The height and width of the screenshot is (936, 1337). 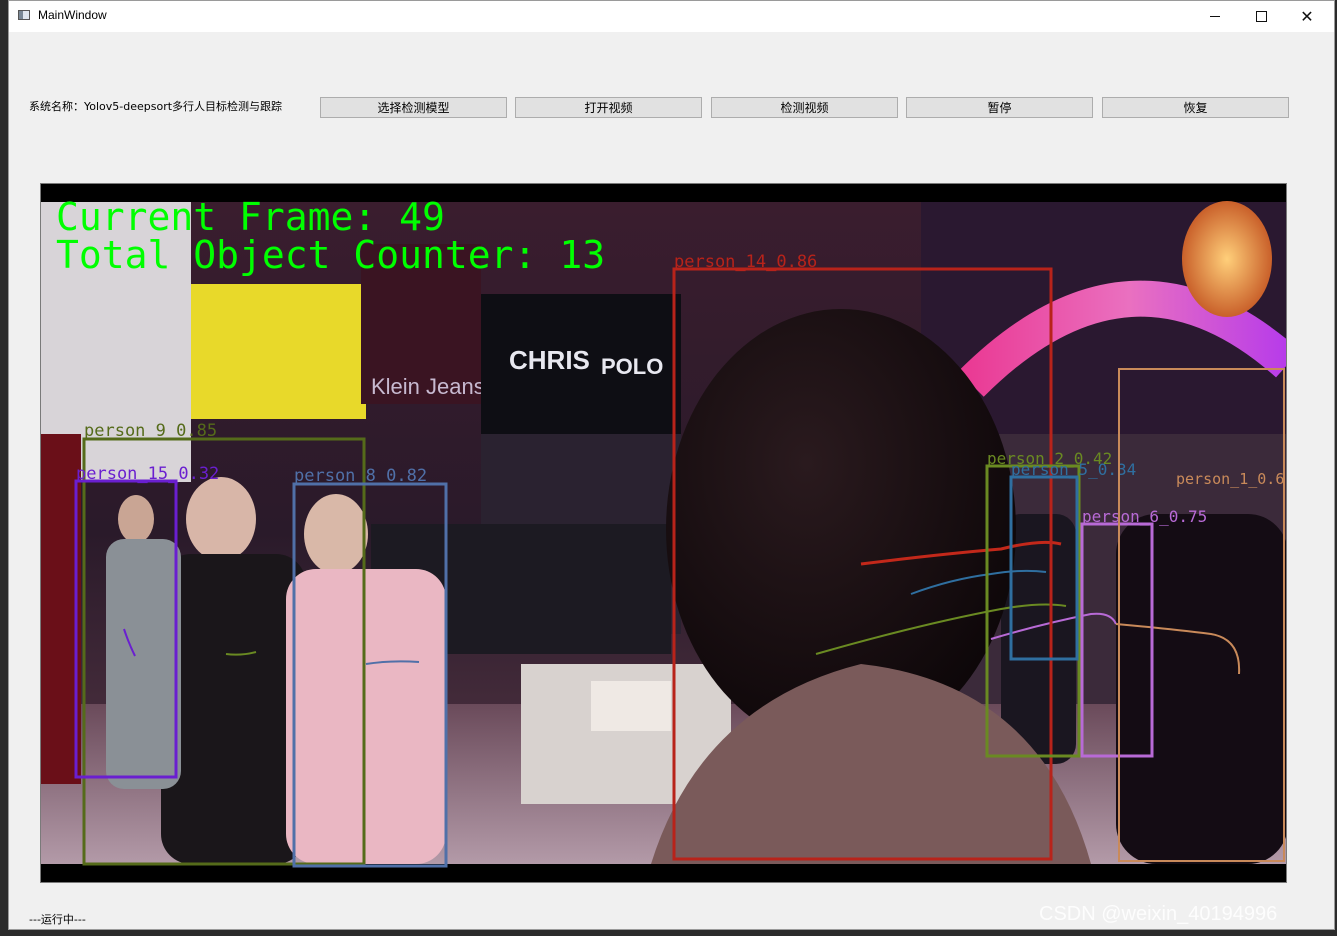 What do you see at coordinates (330, 255) in the screenshot?
I see `object-counter-overlay: Total Object Counter: 13` at bounding box center [330, 255].